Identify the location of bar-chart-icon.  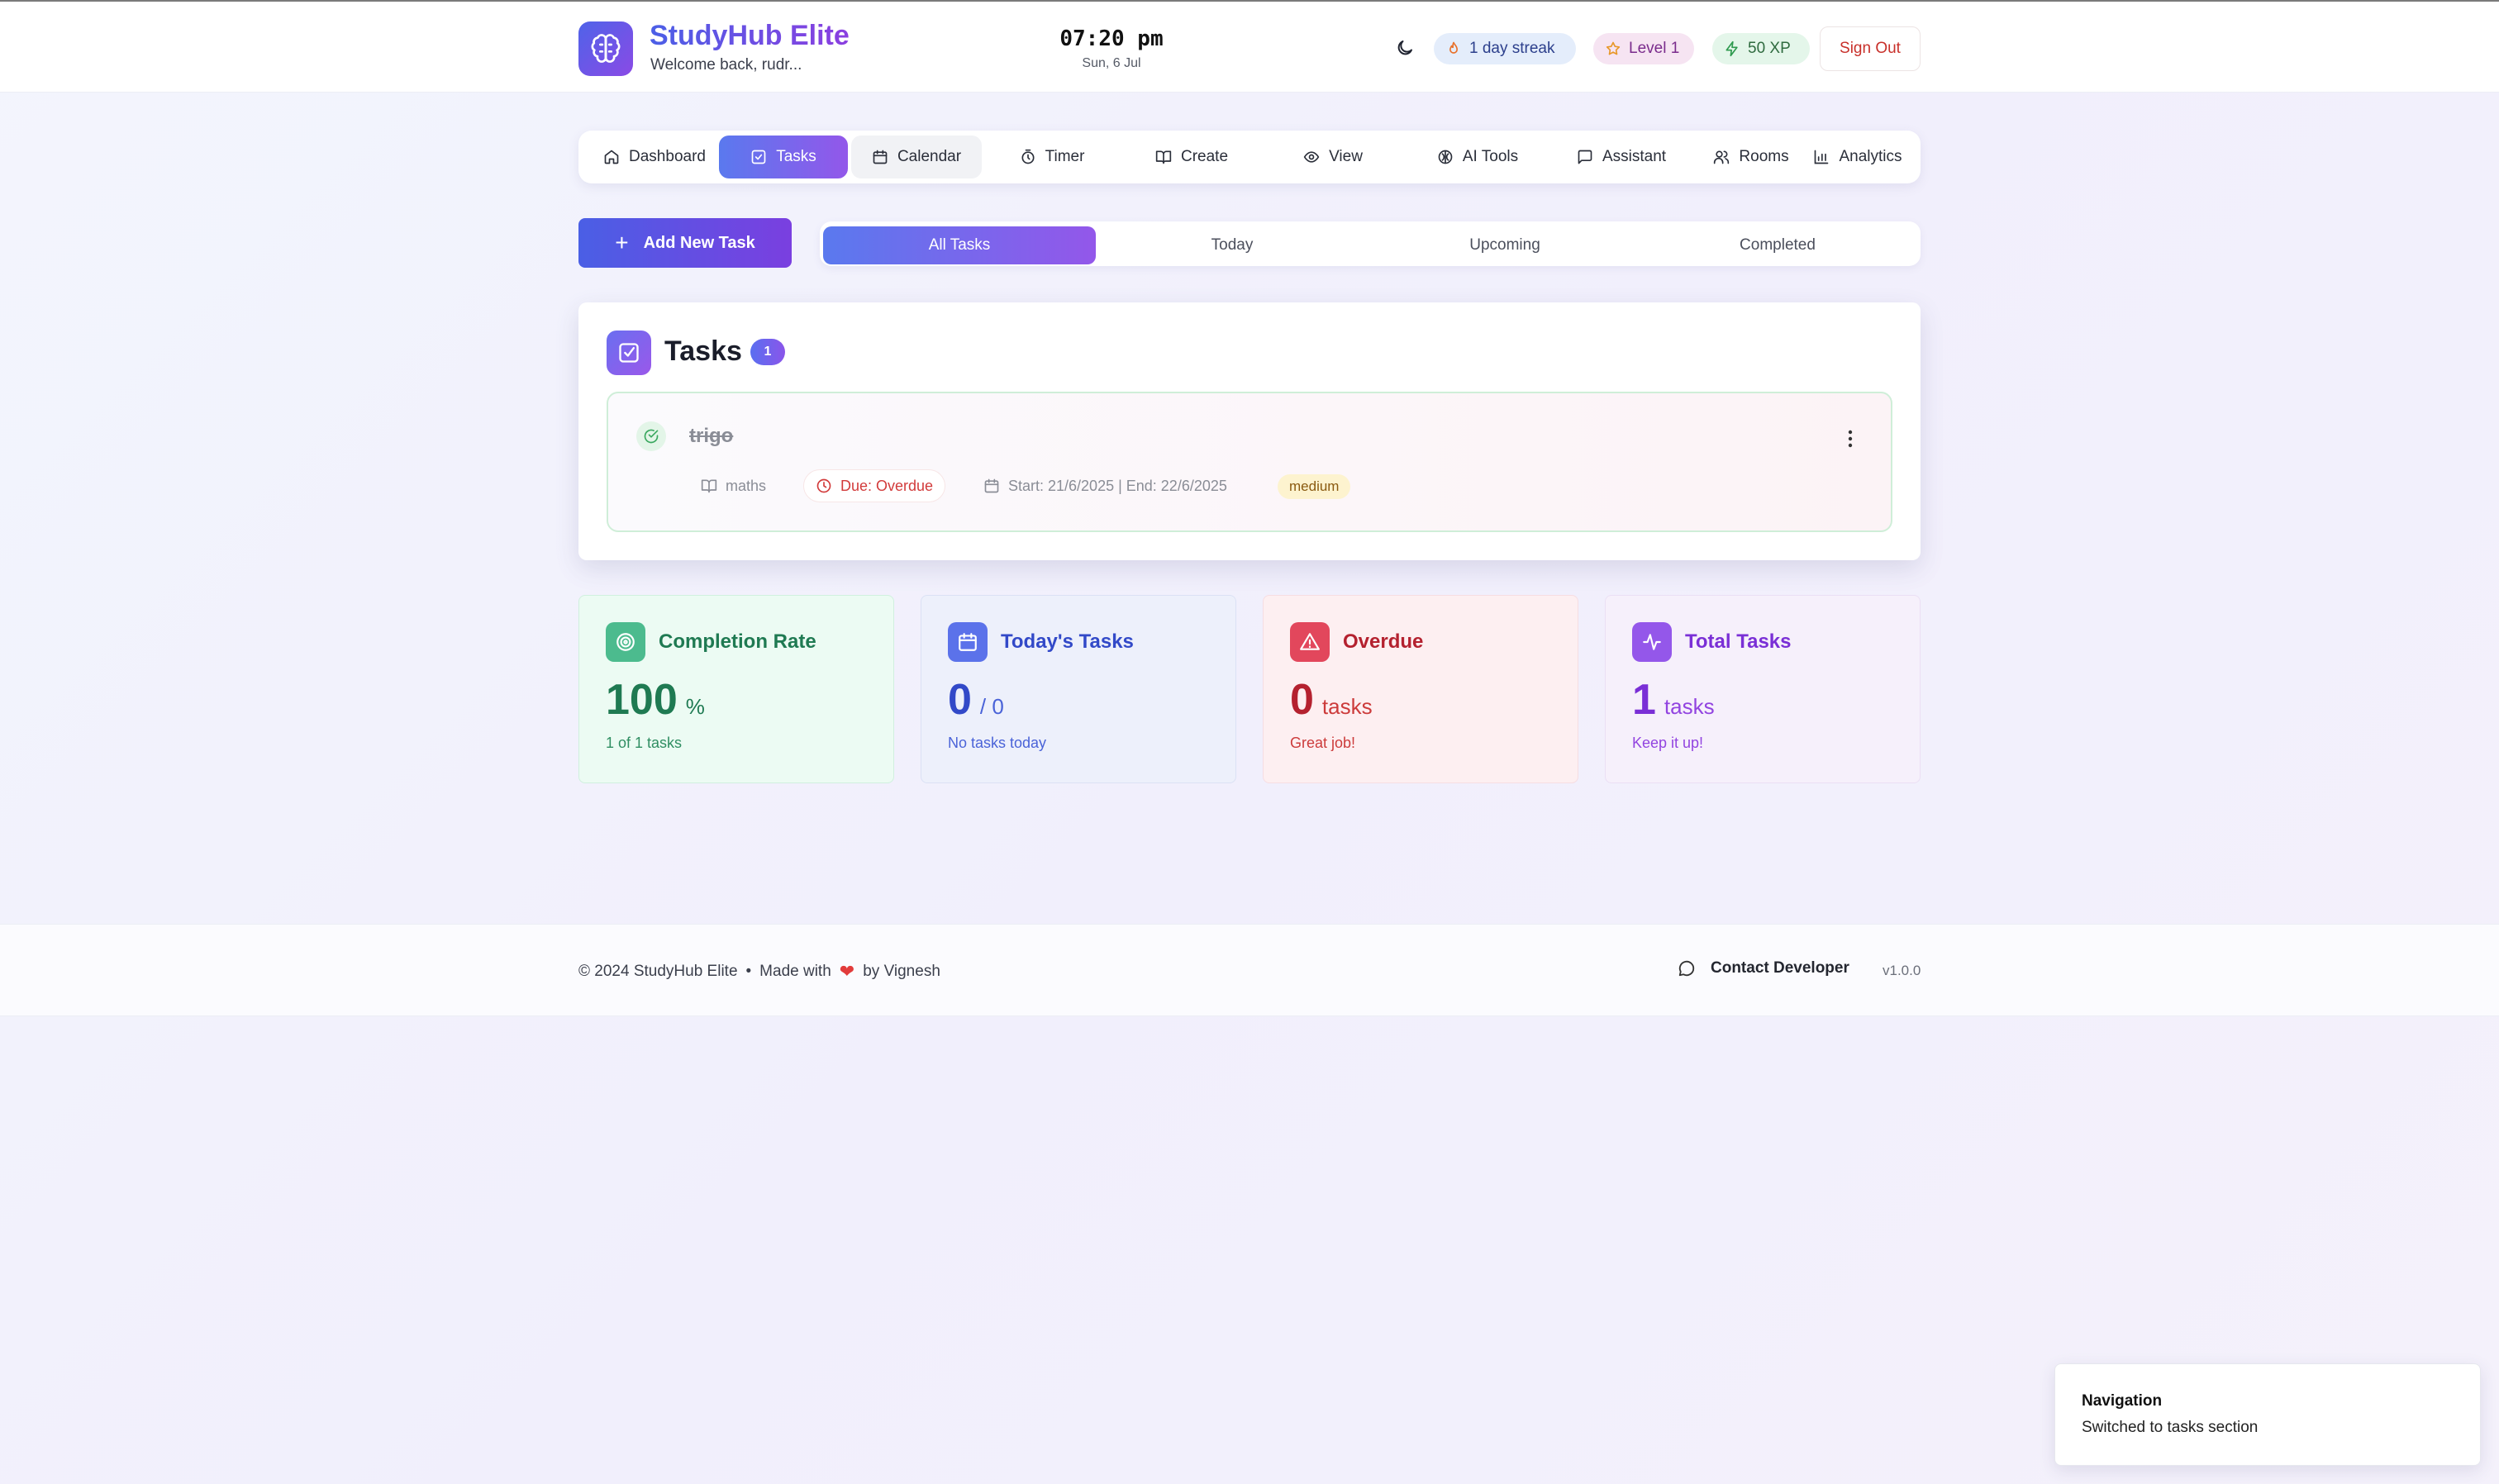
(1822, 157).